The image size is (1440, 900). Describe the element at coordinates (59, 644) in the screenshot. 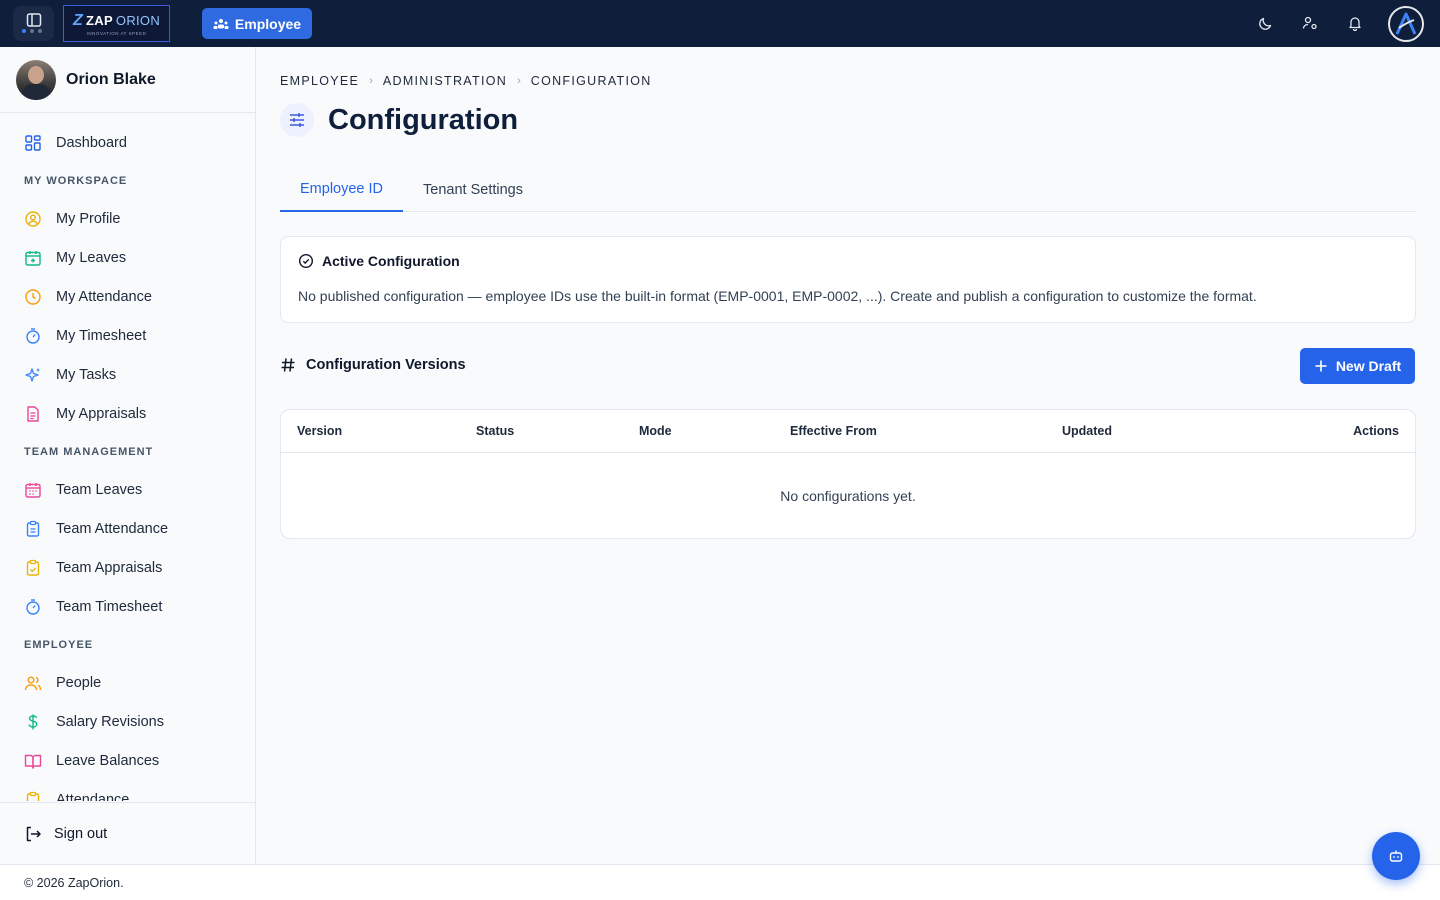

I see `nav-section-employee: EMPLOYEE` at that location.